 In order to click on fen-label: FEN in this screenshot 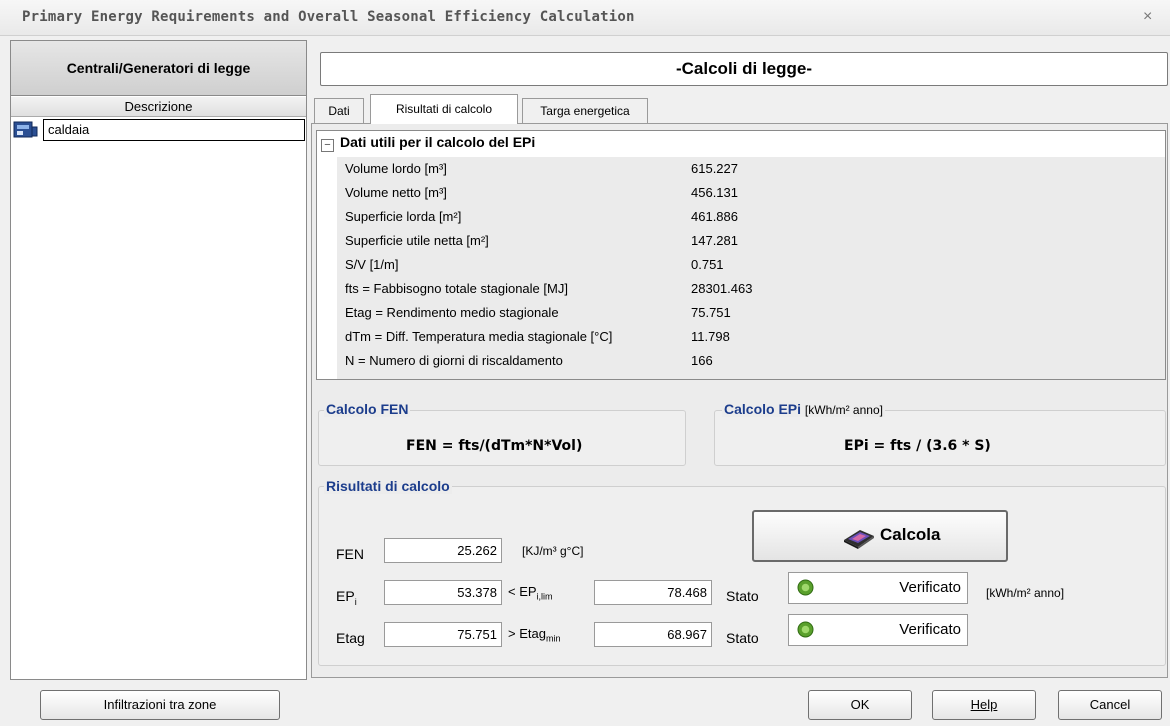, I will do `click(350, 554)`.